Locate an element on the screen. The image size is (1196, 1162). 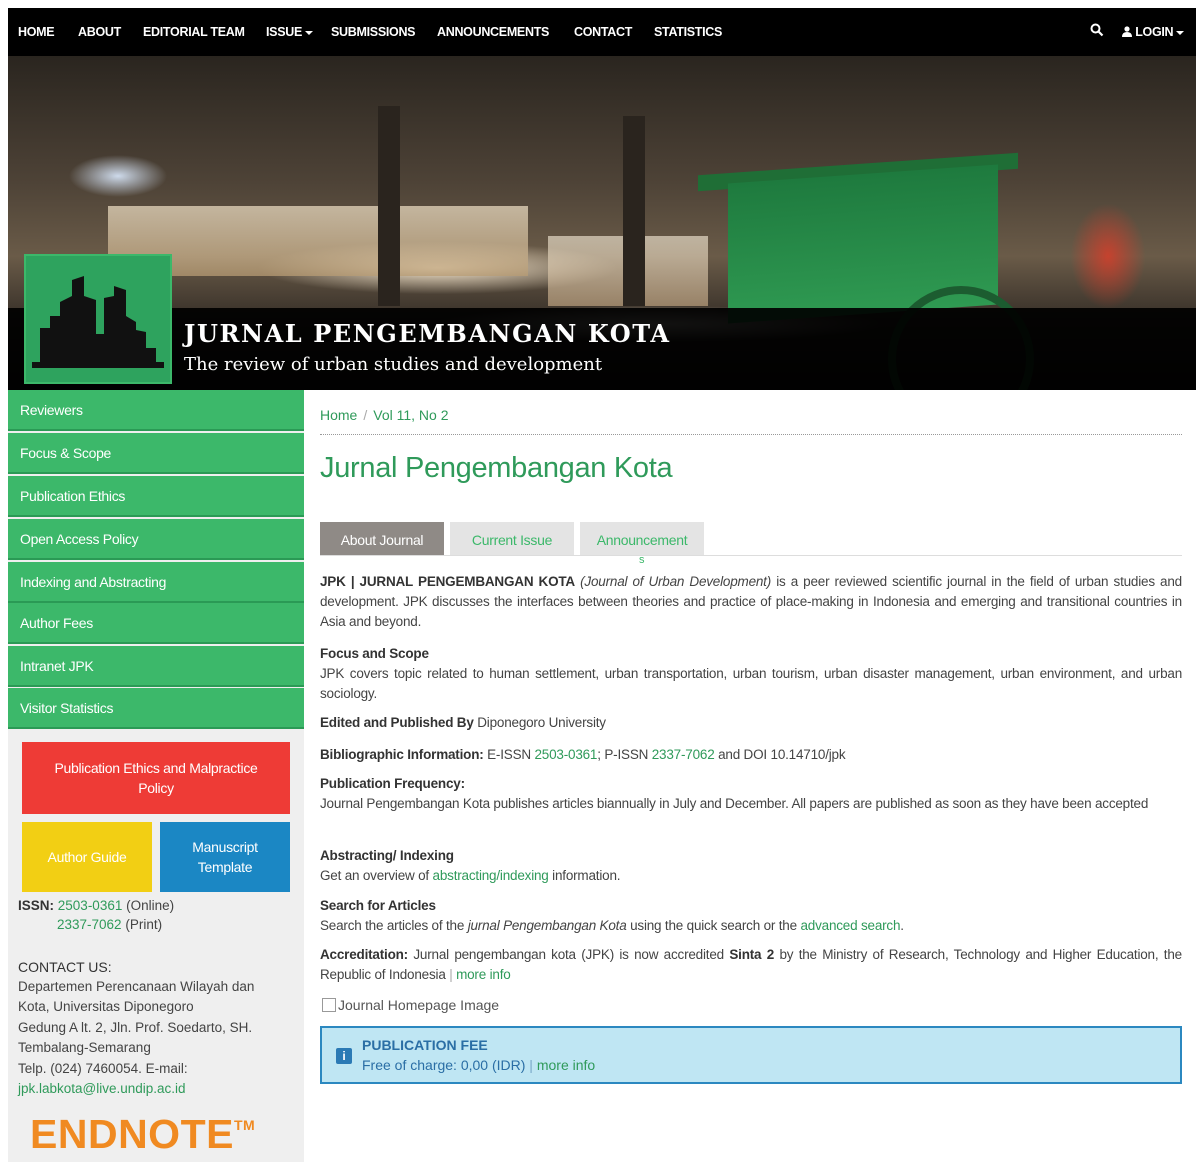
login-label: LOGIN is located at coordinates (1154, 32).